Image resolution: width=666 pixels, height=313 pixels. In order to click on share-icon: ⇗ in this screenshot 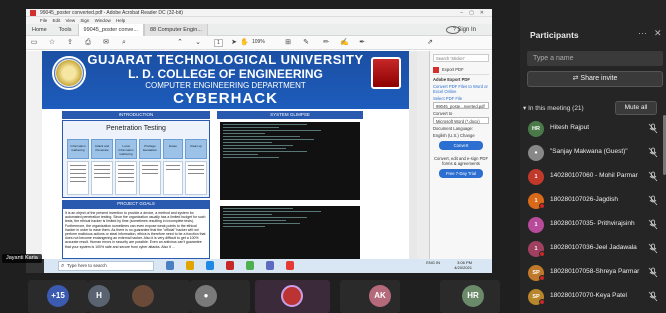, I will do `click(430, 43)`.